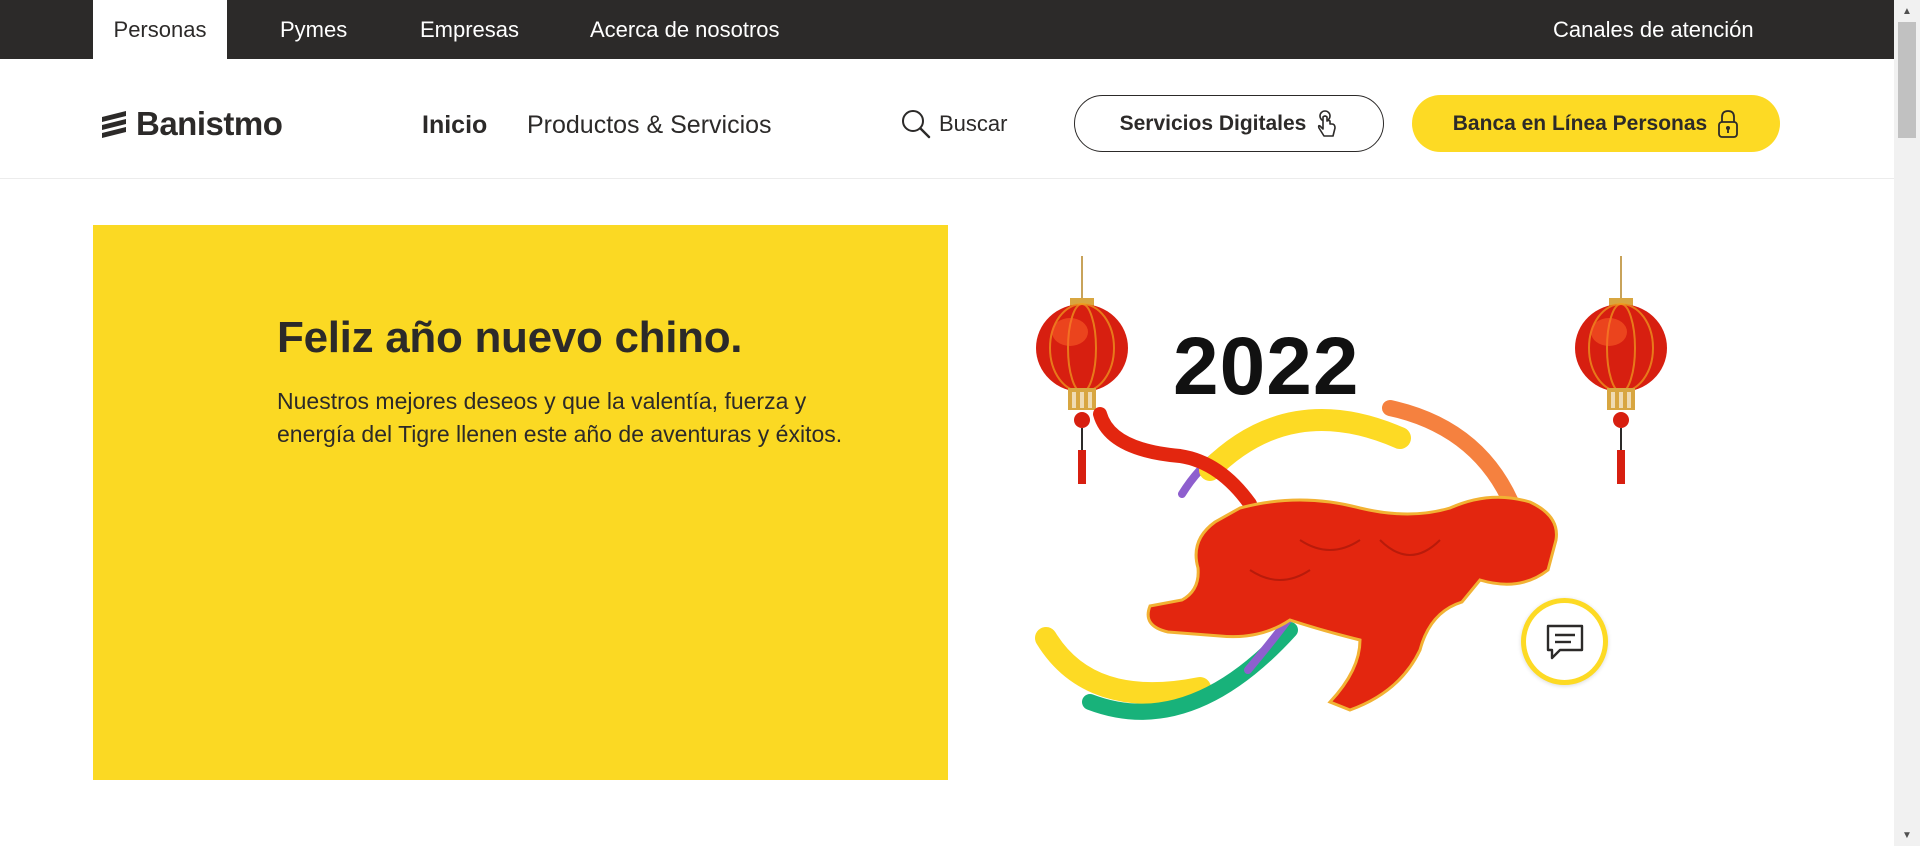  Describe the element at coordinates (1580, 123) in the screenshot. I see `banca-en-linea-label: Banca en Línea Personas` at that location.